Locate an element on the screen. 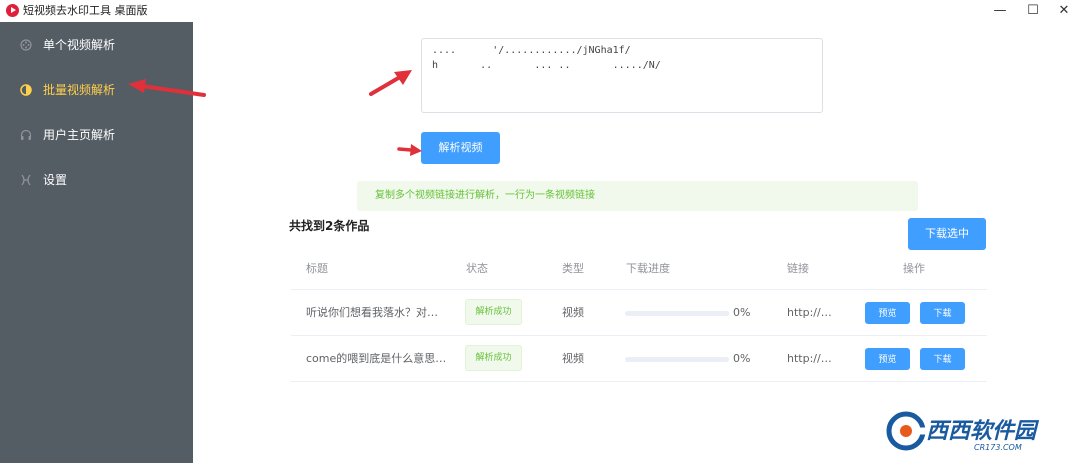 The width and height of the screenshot is (1080, 463). sidebar-item-label: 用户主页解析 is located at coordinates (79, 135).